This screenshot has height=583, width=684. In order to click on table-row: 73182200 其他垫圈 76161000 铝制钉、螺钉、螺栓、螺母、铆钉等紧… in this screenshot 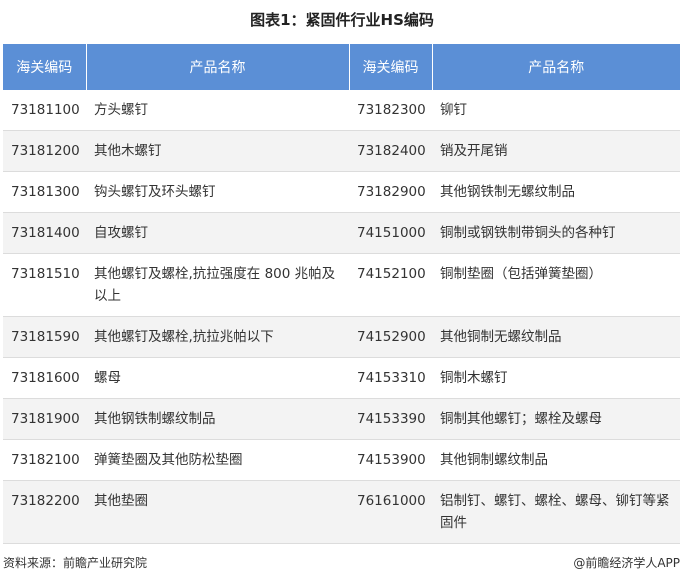, I will do `click(341, 512)`.